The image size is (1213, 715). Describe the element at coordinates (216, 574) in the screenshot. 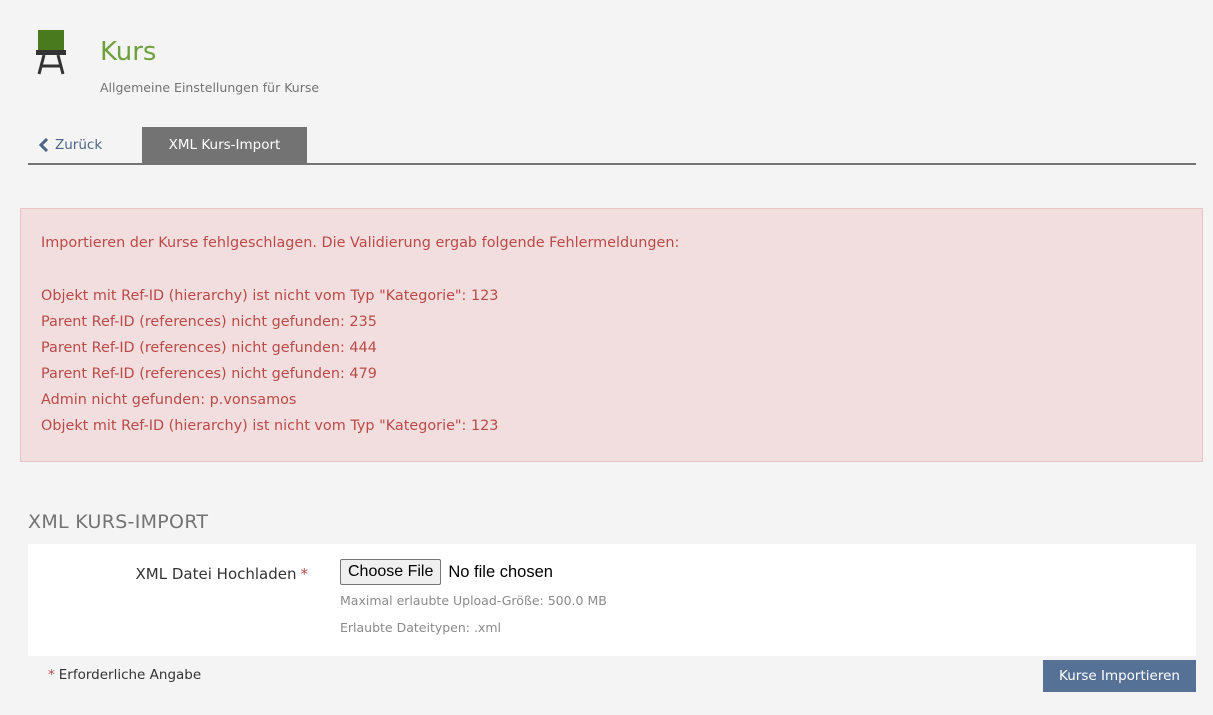

I see `upload-label-text: XML Datei Hochladen` at that location.